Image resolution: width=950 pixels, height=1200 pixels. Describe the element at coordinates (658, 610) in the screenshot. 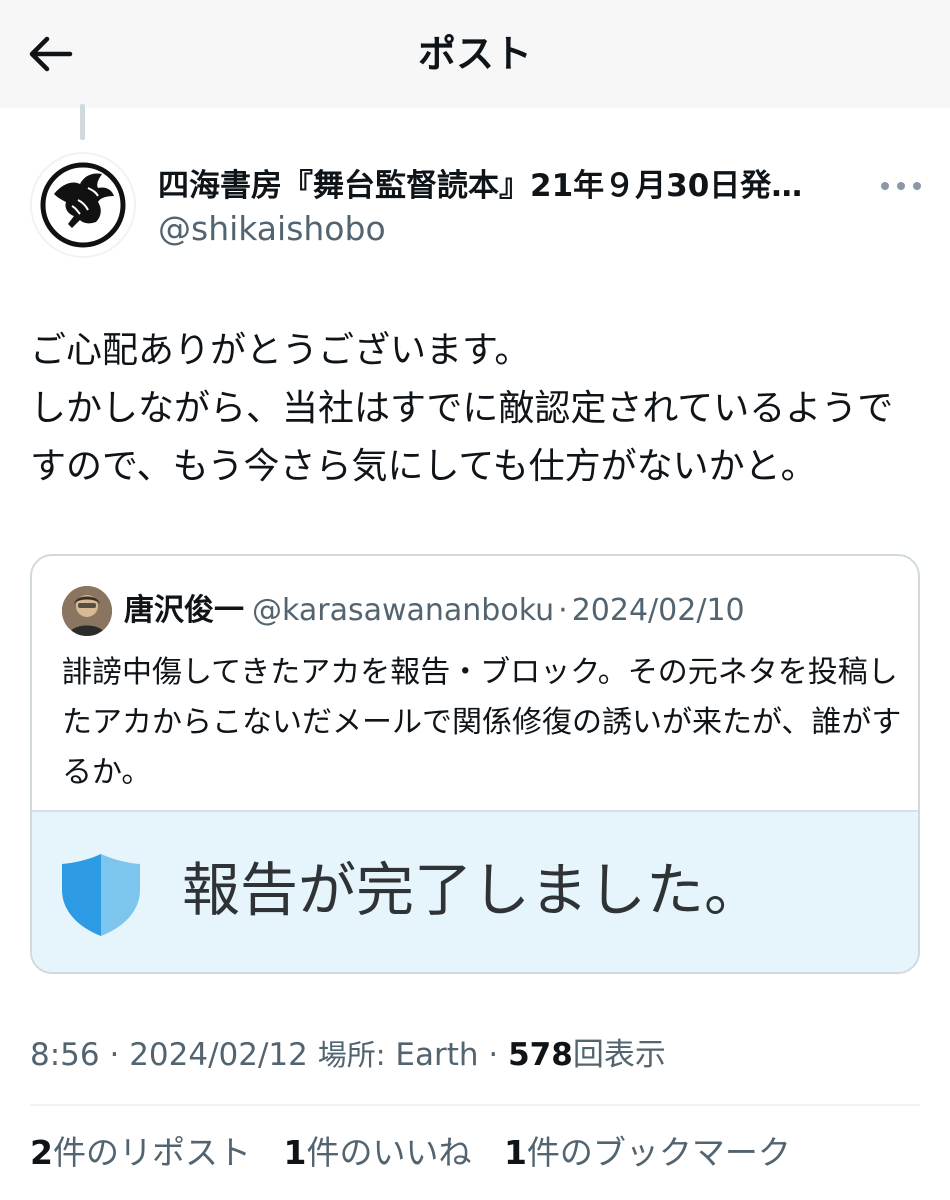

I see `quoted-post-date: 2024/02/10` at that location.